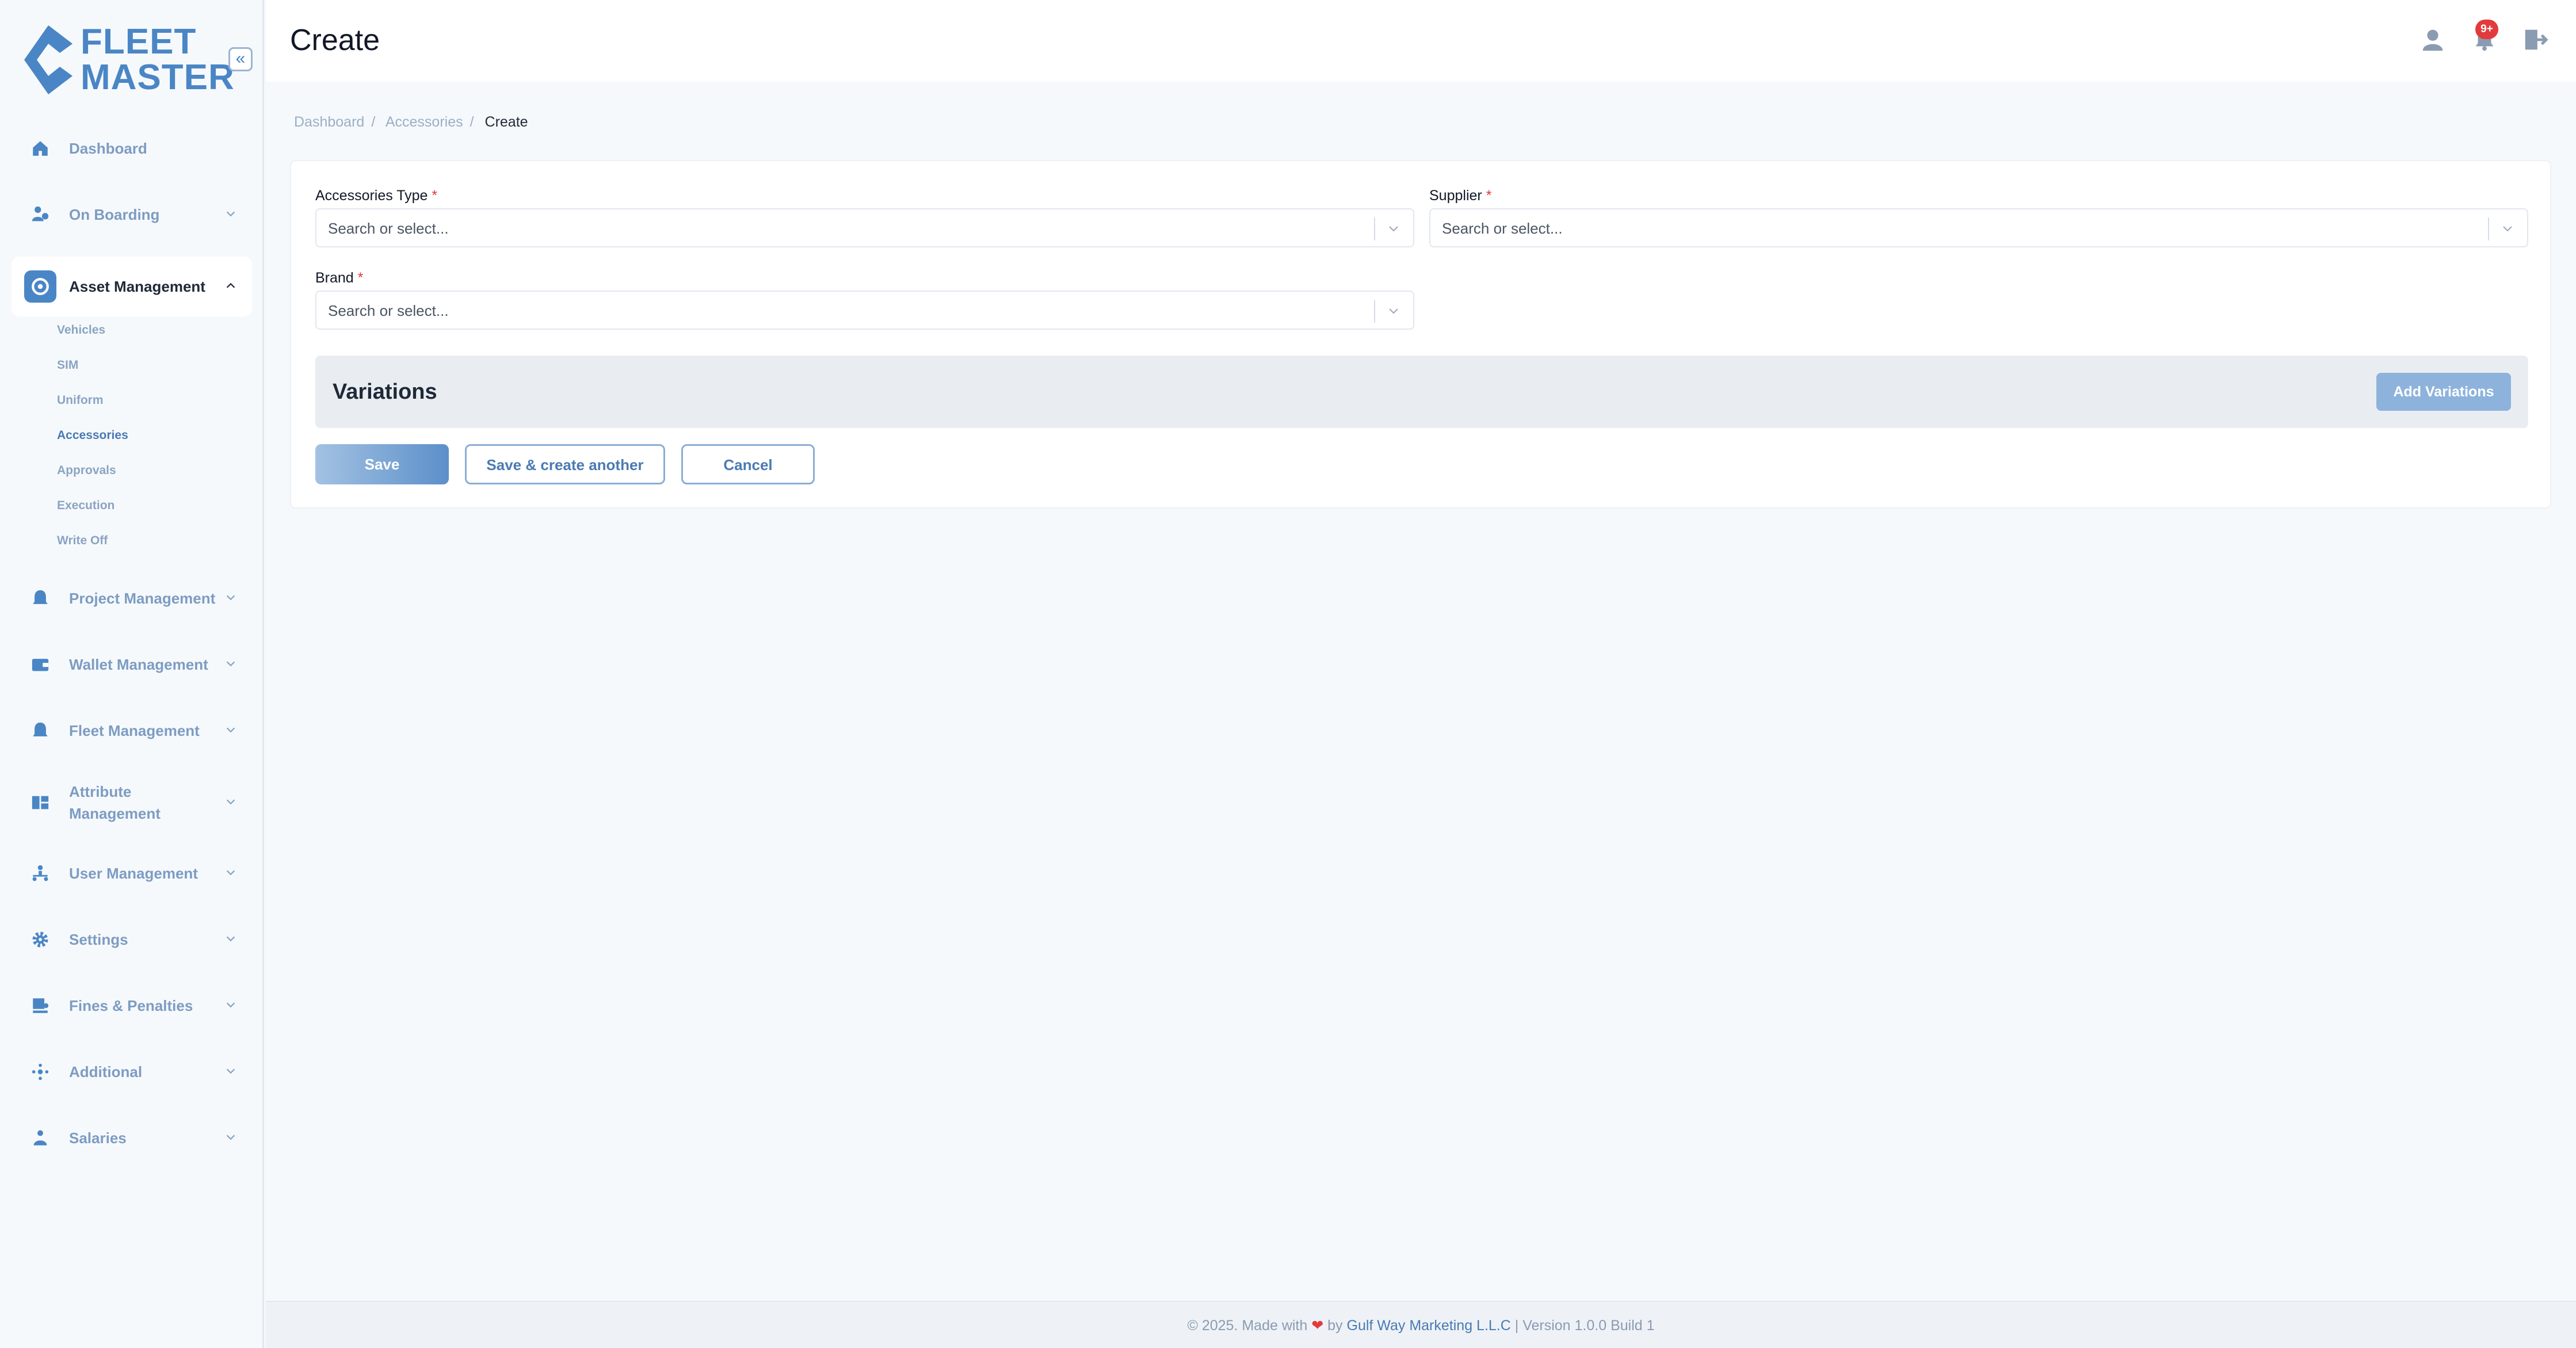 Image resolution: width=2576 pixels, height=1348 pixels. I want to click on sidebar-item-label: Additional, so click(106, 1071).